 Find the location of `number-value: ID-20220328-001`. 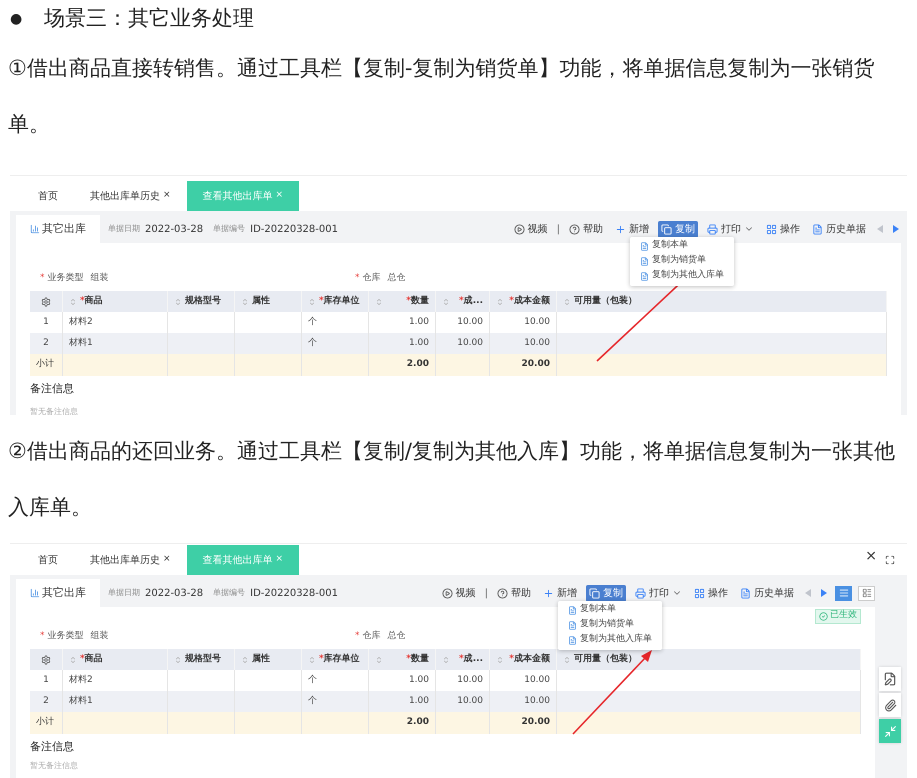

number-value: ID-20220328-001 is located at coordinates (294, 229).